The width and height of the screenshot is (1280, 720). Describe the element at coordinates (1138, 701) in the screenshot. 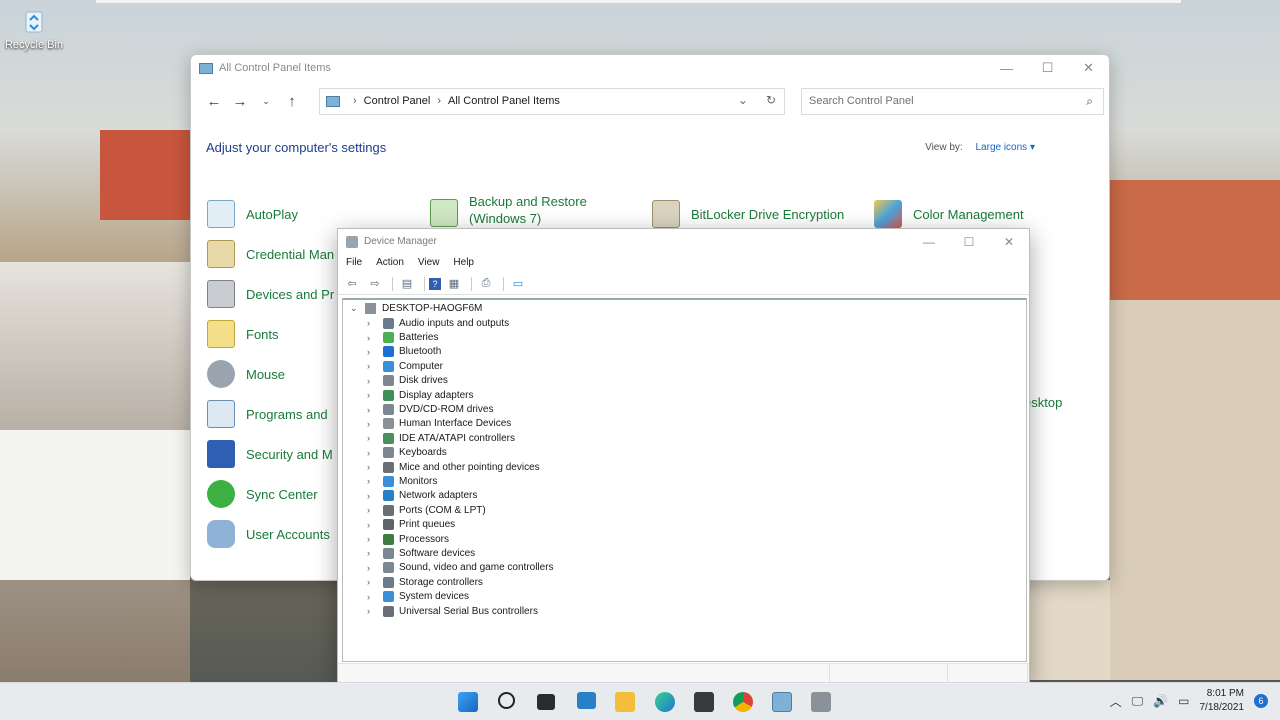

I see `network-icon: 🖵` at that location.